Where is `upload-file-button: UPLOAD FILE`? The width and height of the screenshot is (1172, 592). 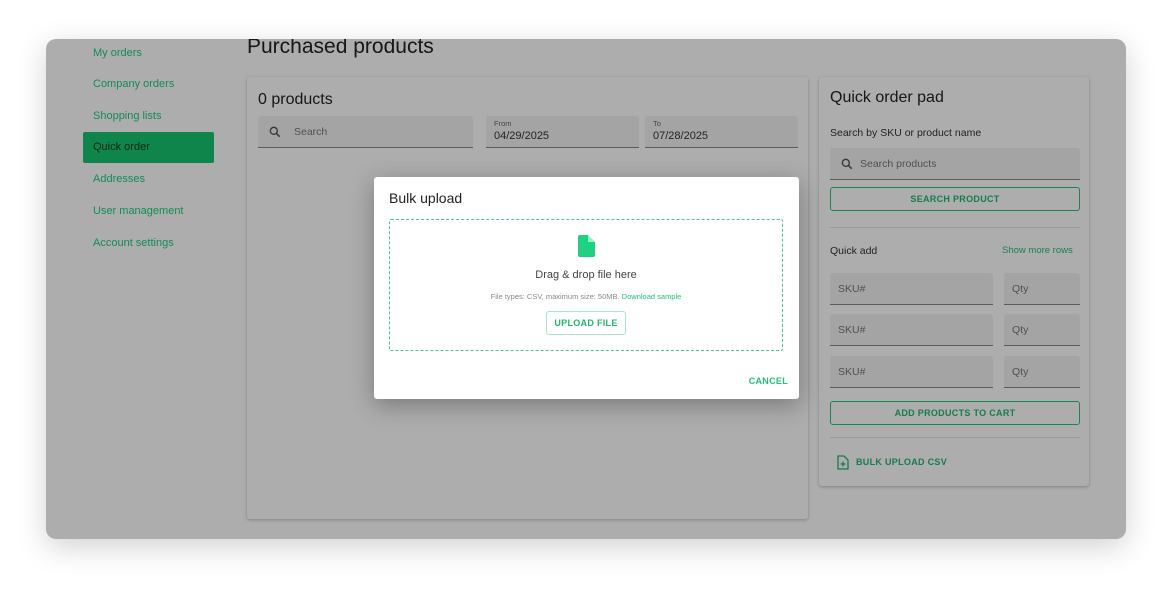 upload-file-button: UPLOAD FILE is located at coordinates (586, 323).